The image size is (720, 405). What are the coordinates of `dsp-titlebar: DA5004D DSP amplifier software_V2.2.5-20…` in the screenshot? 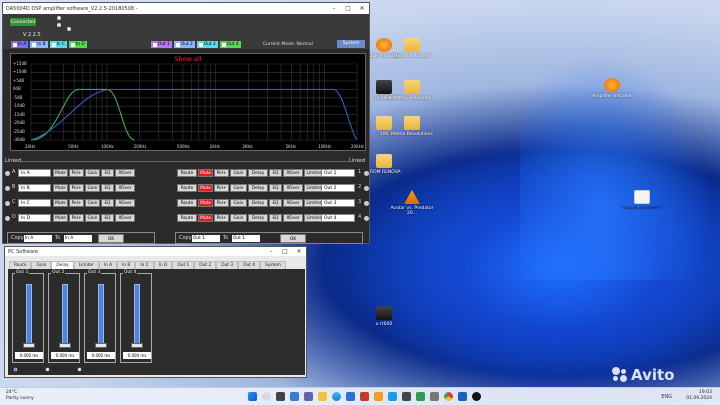 It's located at (186, 8).